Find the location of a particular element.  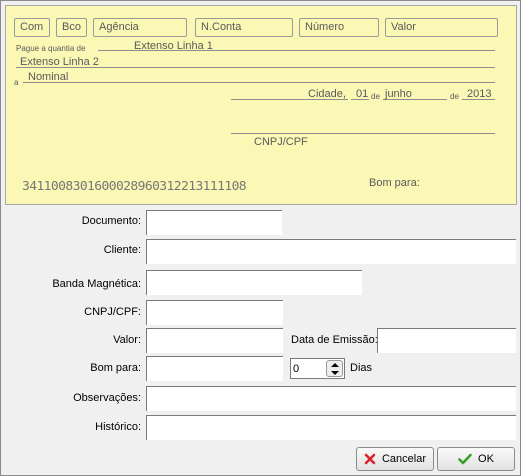

data-emissao-label: Data de Emissão: is located at coordinates (334, 340).